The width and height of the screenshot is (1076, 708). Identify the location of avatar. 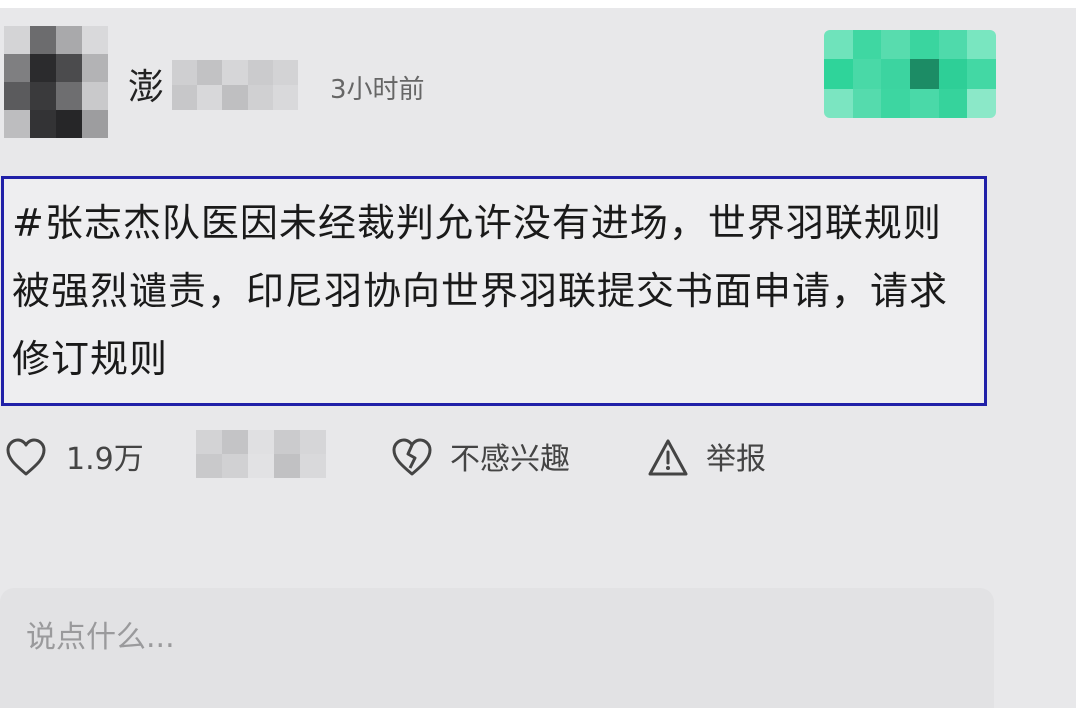
(56, 82).